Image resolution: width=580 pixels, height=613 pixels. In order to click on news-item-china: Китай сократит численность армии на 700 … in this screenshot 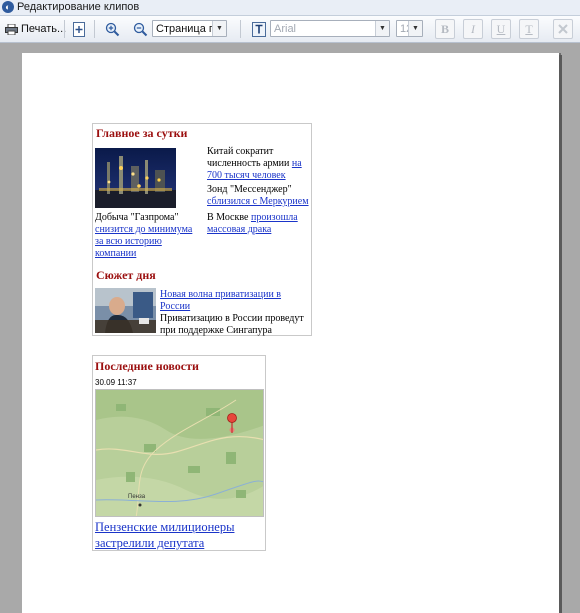, I will do `click(258, 164)`.